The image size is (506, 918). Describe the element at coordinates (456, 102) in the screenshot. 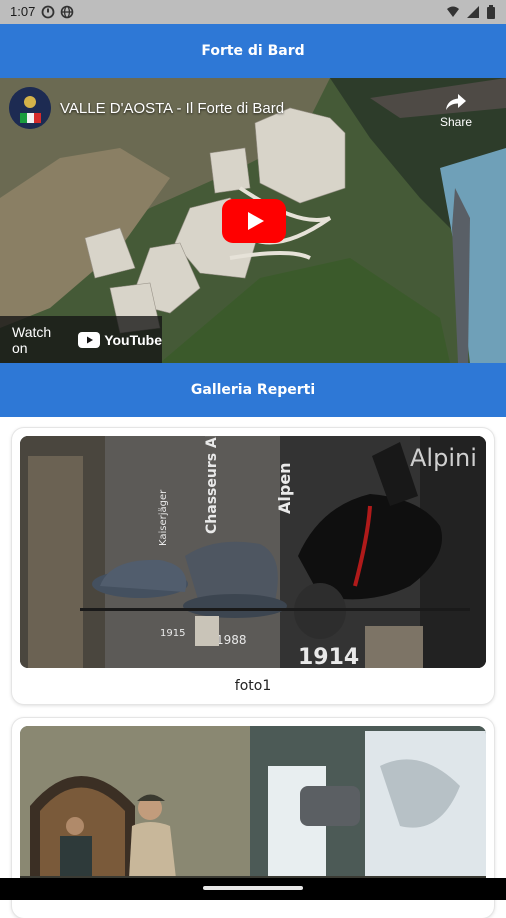

I see `share-icon` at that location.